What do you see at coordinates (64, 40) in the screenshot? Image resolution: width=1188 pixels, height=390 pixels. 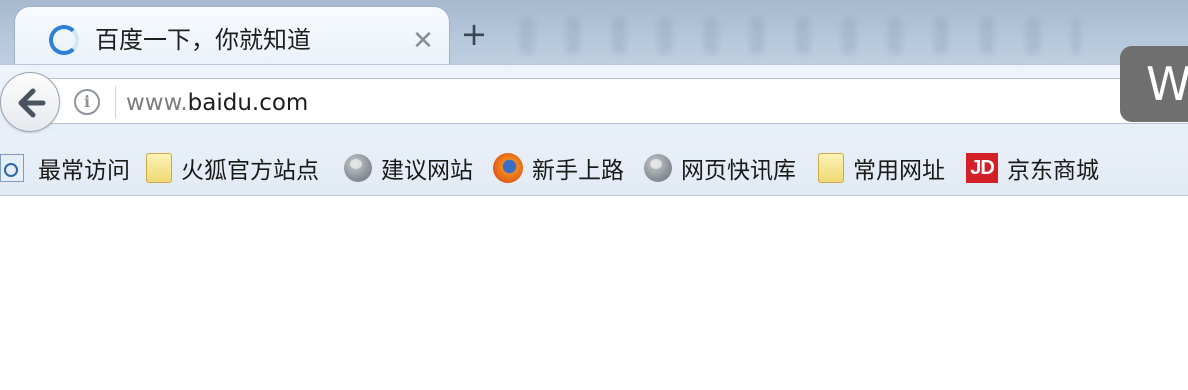 I see `loading-spinner-icon` at bounding box center [64, 40].